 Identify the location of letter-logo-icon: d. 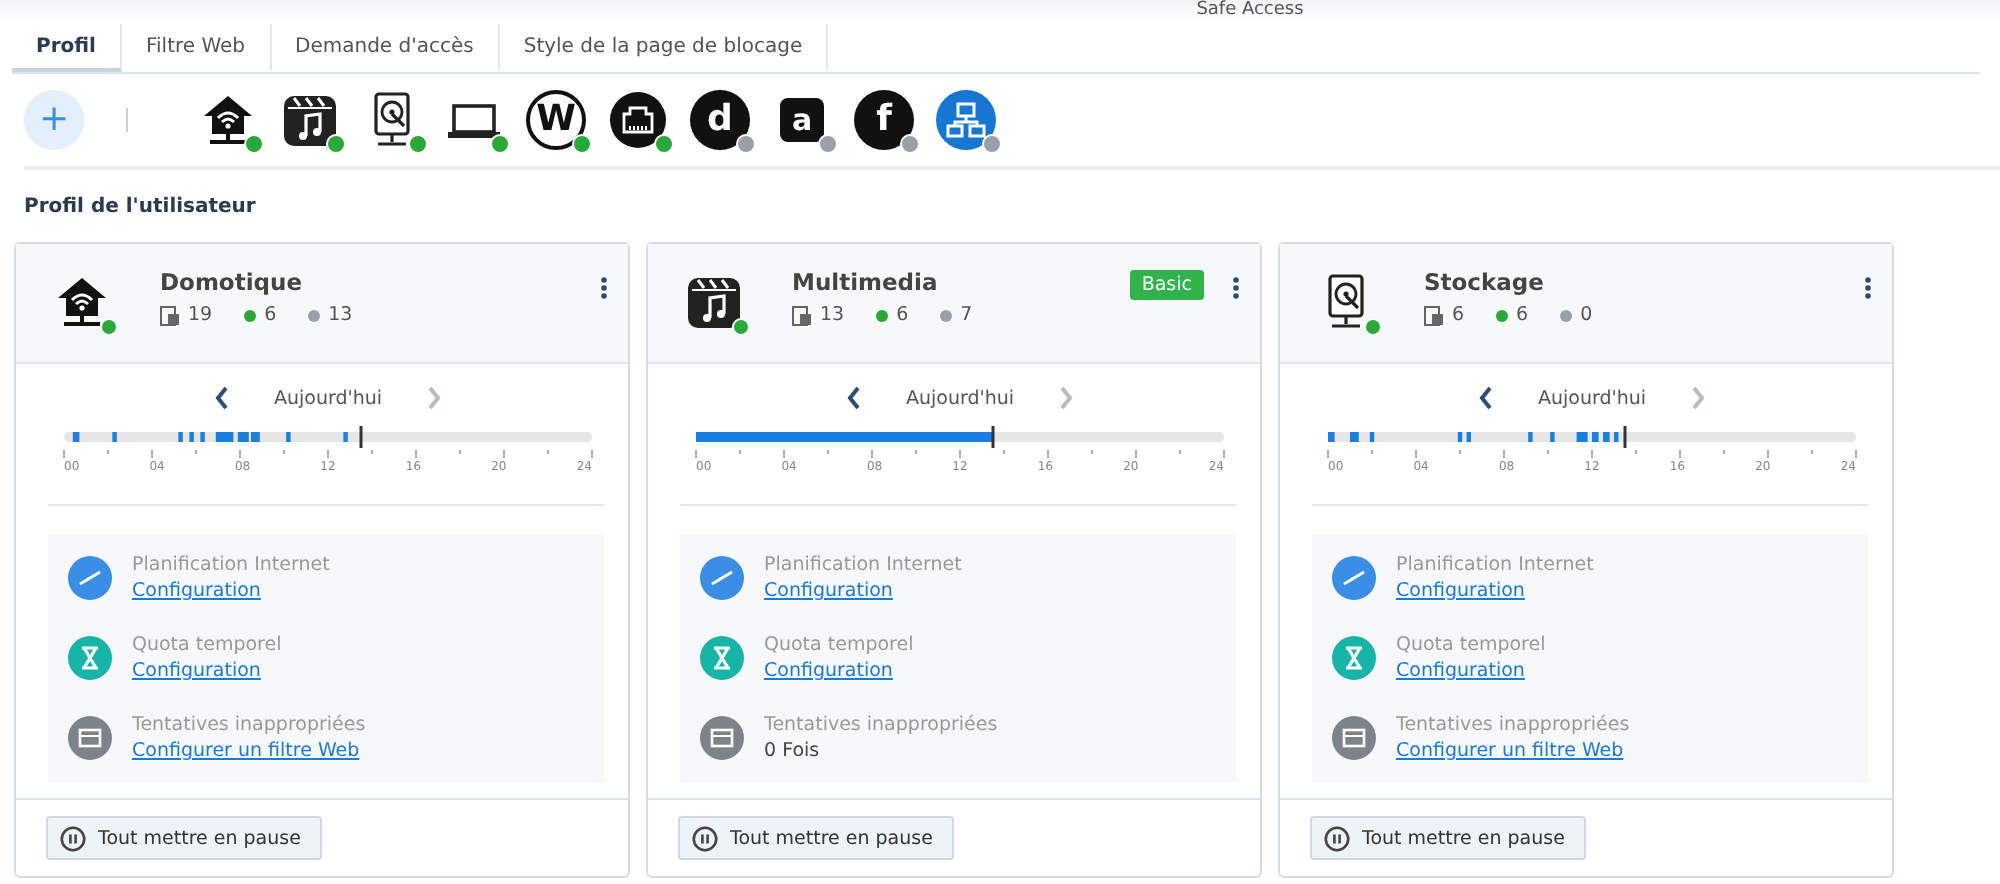
(720, 120).